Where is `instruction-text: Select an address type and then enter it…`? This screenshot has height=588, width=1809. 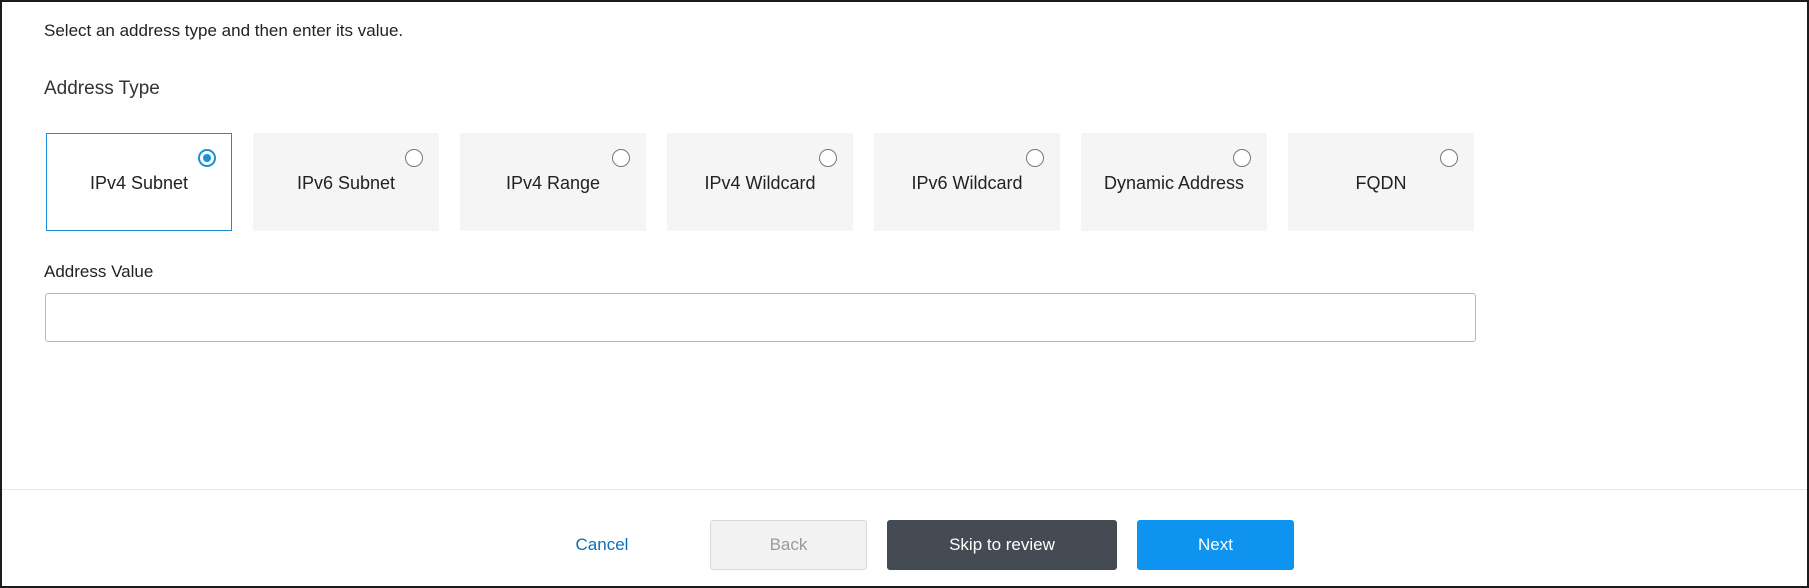
instruction-text: Select an address type and then enter it… is located at coordinates (224, 30).